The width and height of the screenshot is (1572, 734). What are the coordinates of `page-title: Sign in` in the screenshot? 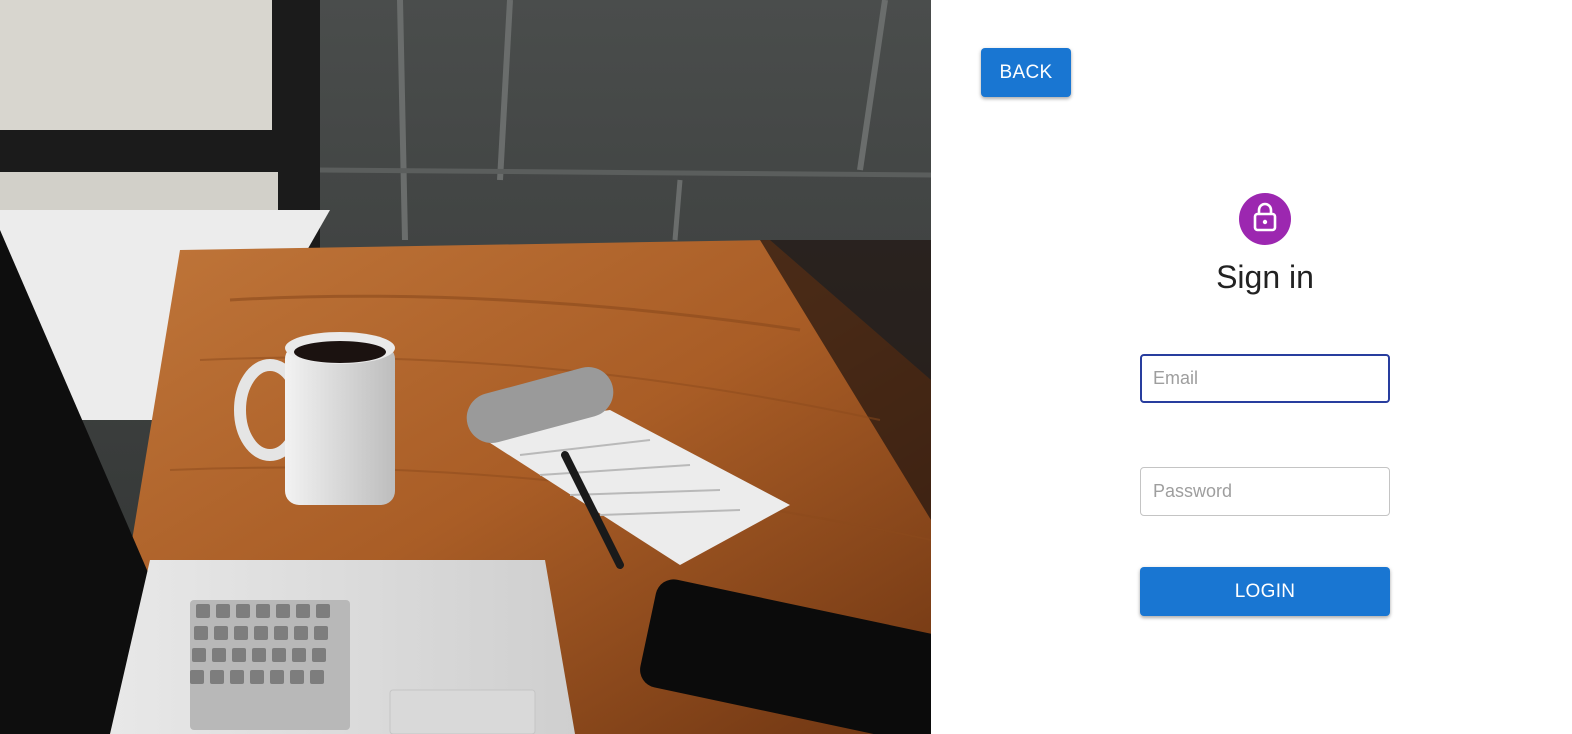 It's located at (1265, 277).